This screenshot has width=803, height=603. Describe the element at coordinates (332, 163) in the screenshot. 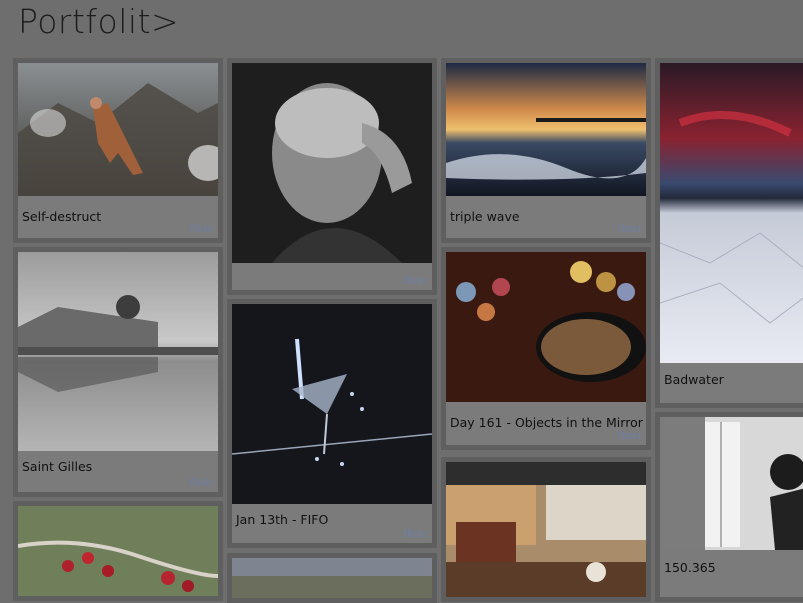

I see `photo-old-man` at that location.